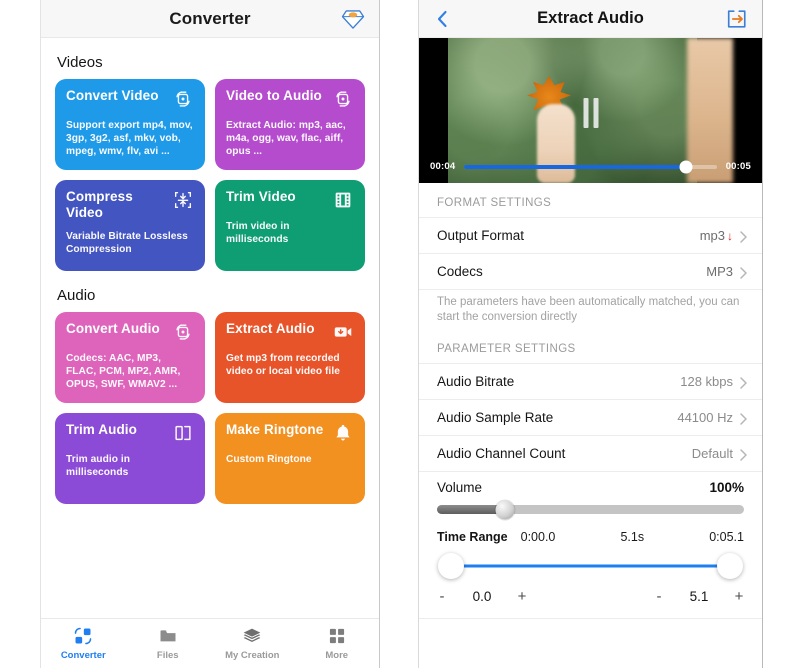  I want to click on volume-label: Volume, so click(460, 487).